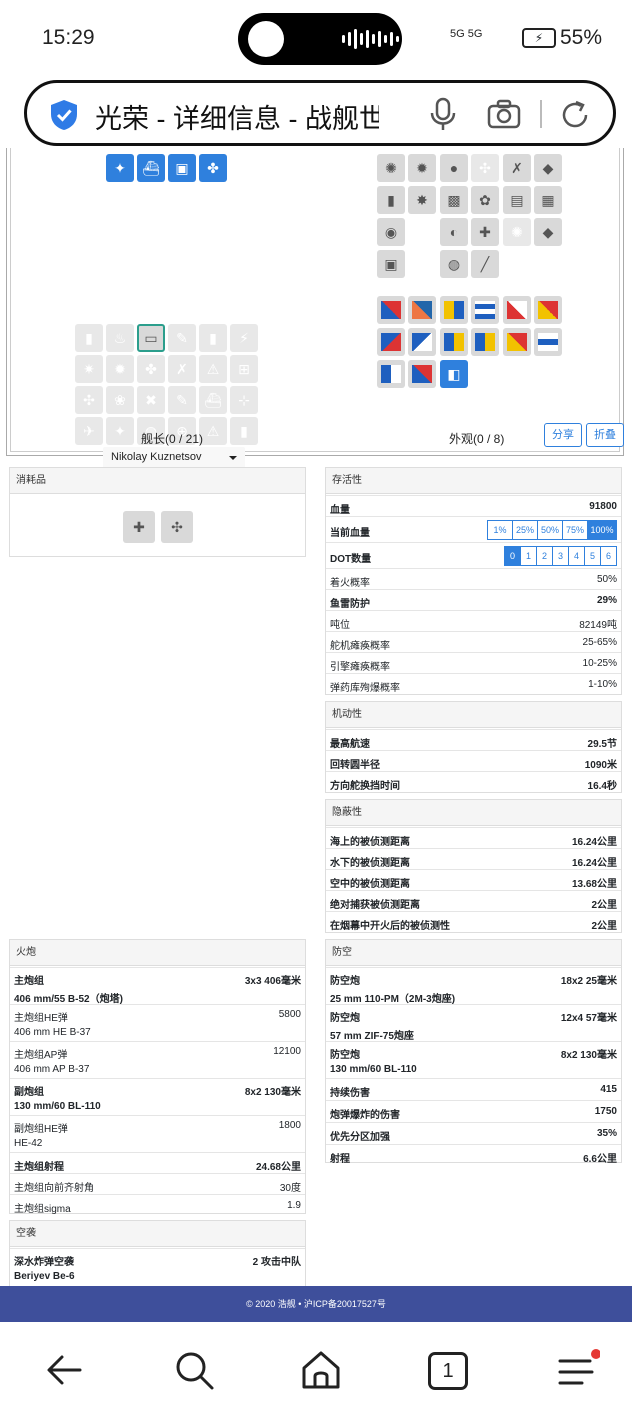 Image resolution: width=640 pixels, height=1420 pixels. I want to click on skill-icon: ⊞, so click(244, 369).